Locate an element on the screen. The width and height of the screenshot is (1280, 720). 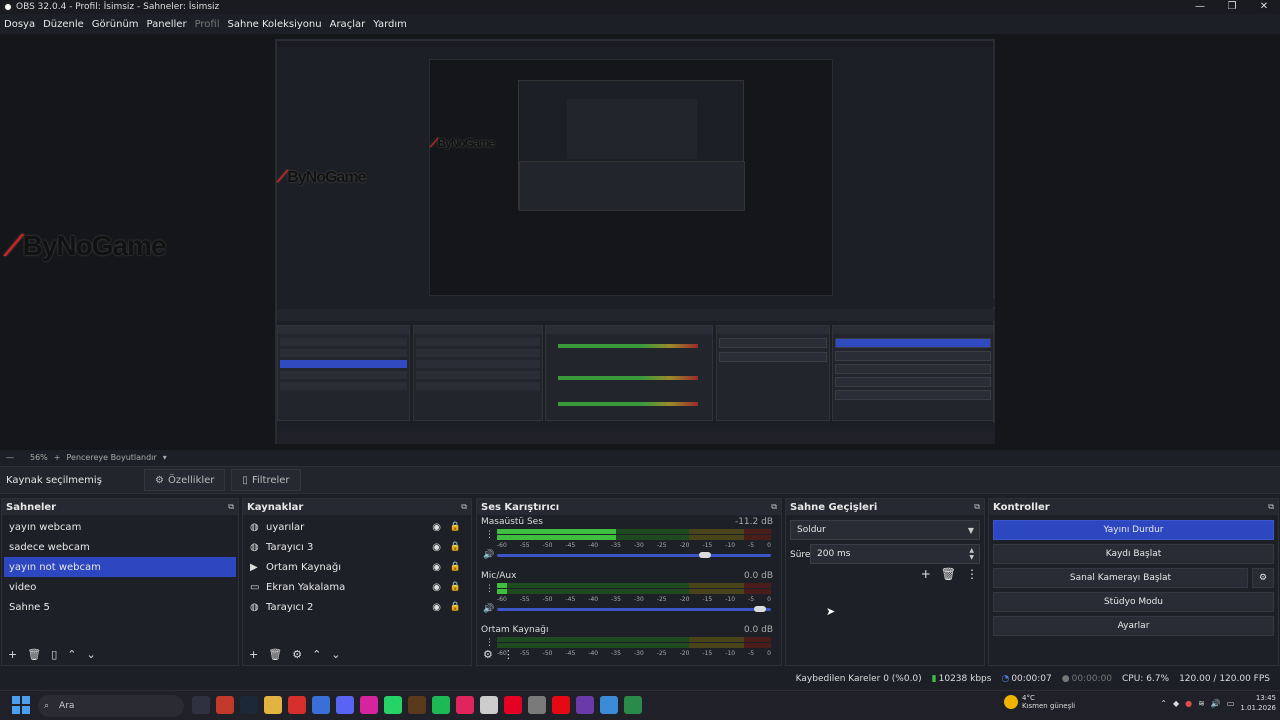
add-source-button: + is located at coordinates (253, 654).